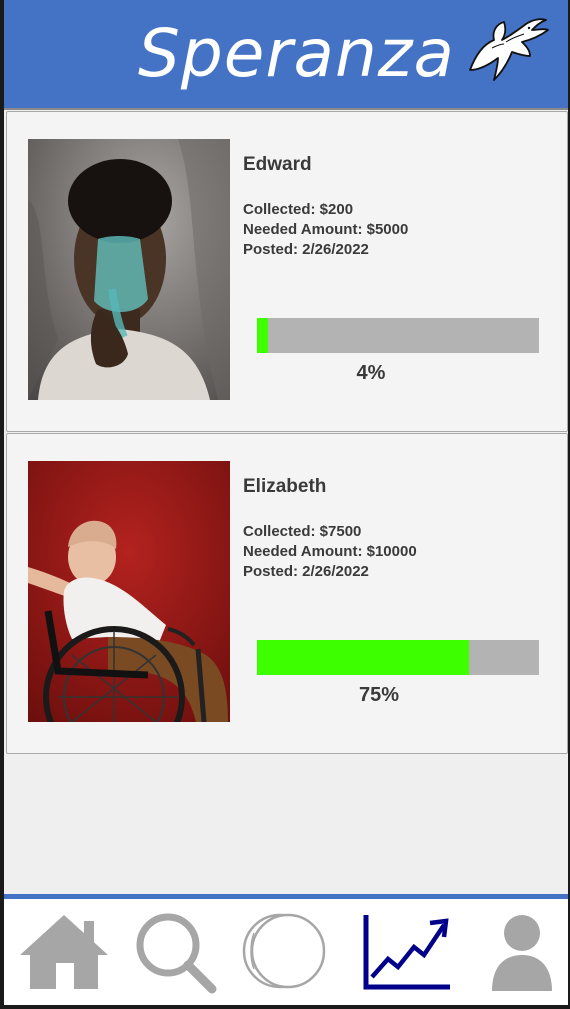  What do you see at coordinates (408, 952) in the screenshot?
I see `chart-trend-icon` at bounding box center [408, 952].